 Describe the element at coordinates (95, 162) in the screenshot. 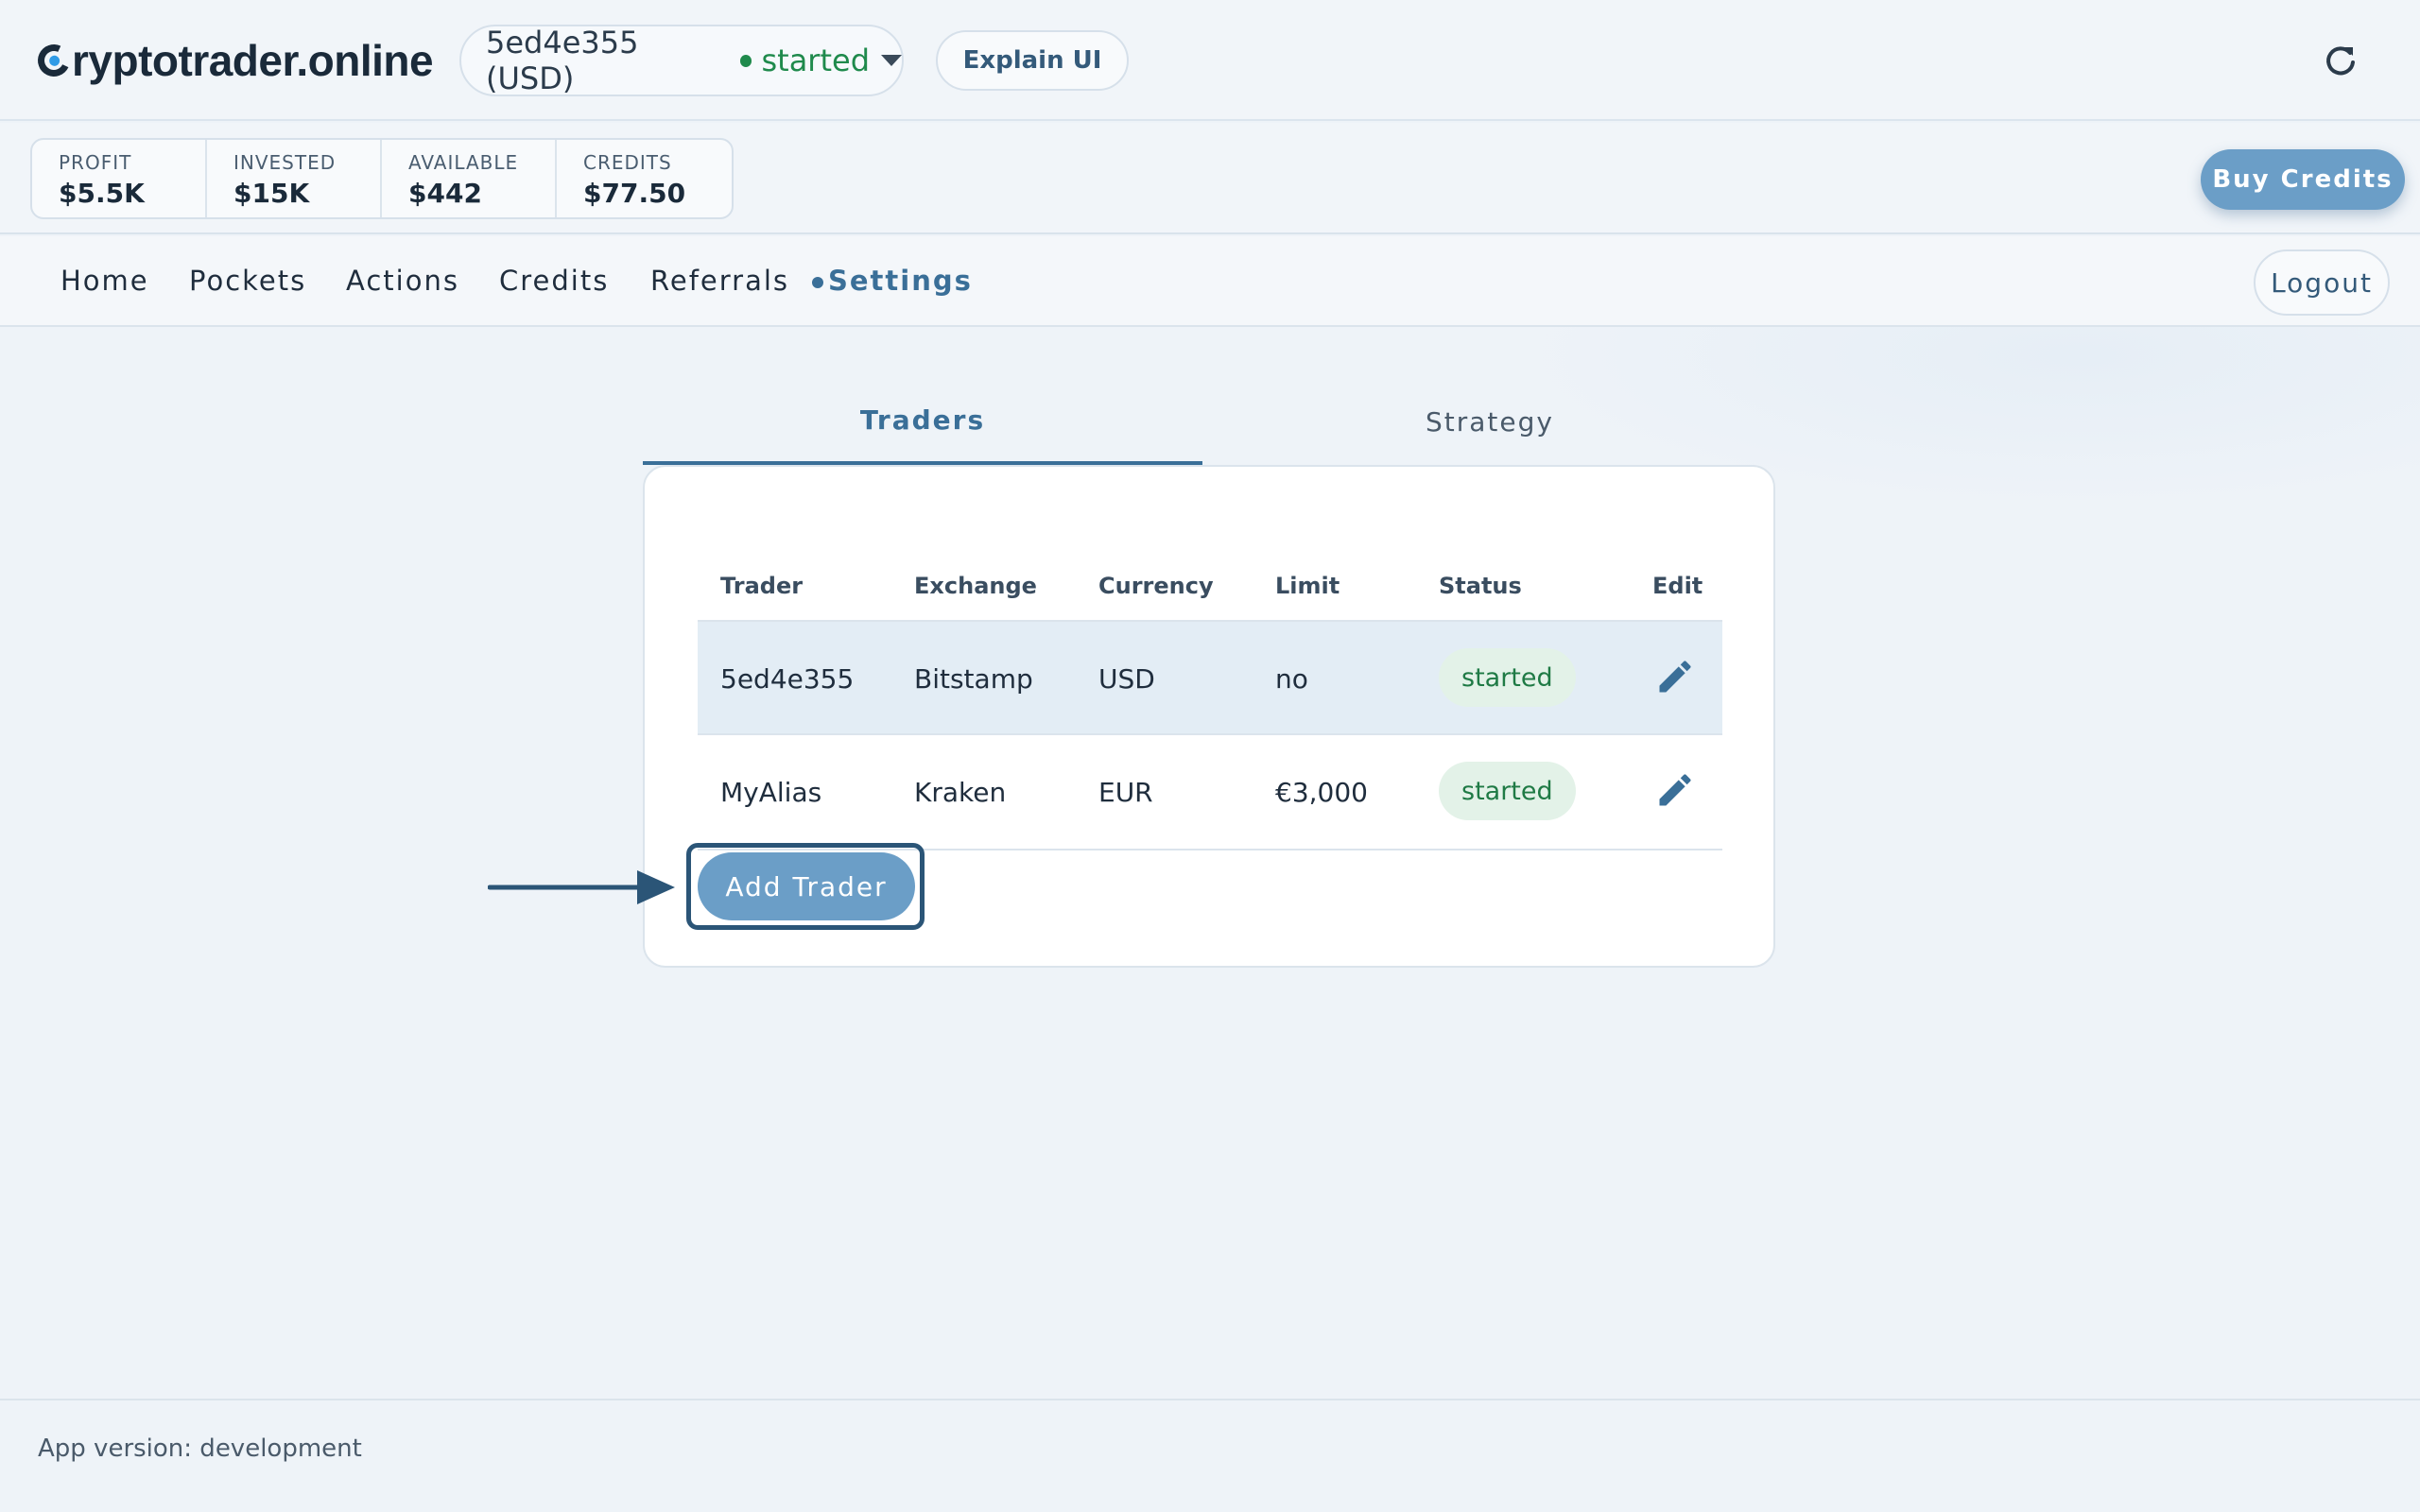

I see `stat-label: PROFIT` at that location.